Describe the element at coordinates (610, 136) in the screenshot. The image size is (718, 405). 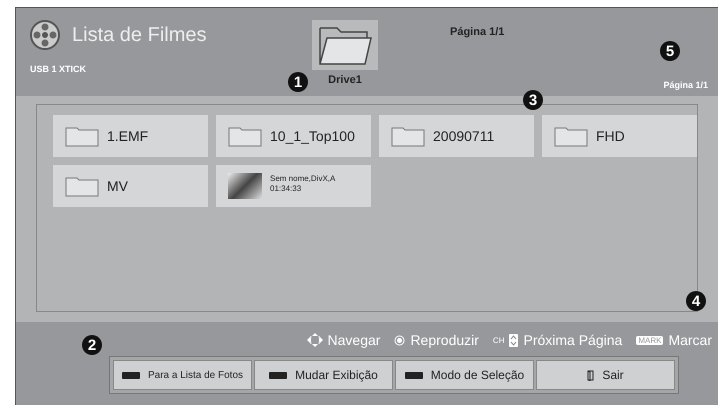
I see `folder-name: FHD` at that location.